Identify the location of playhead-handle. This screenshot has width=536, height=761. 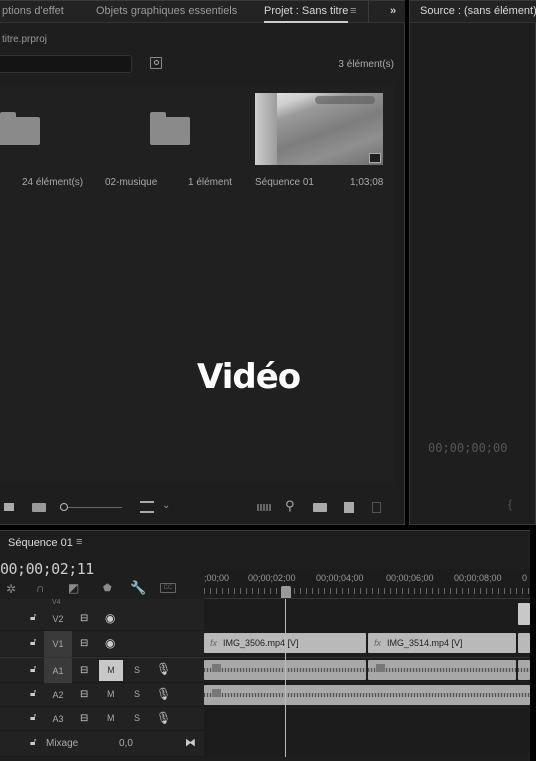
(286, 592).